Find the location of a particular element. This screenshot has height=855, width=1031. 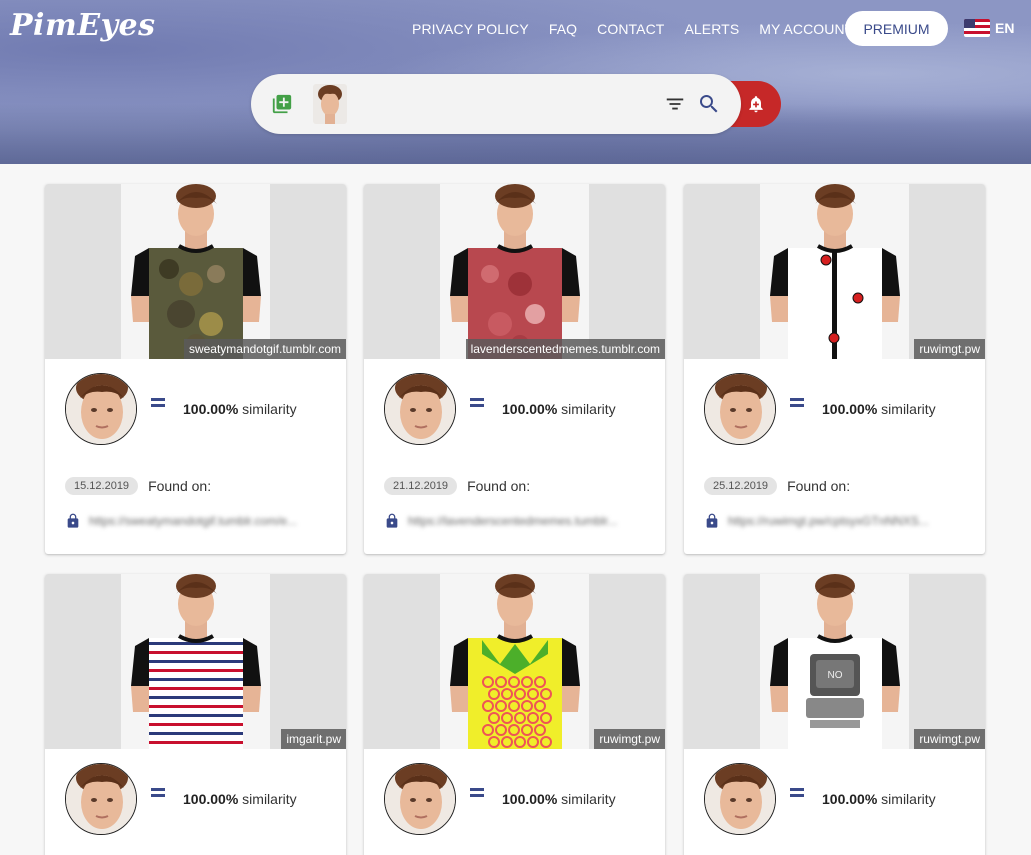

alert-bell-icon is located at coordinates (756, 104).